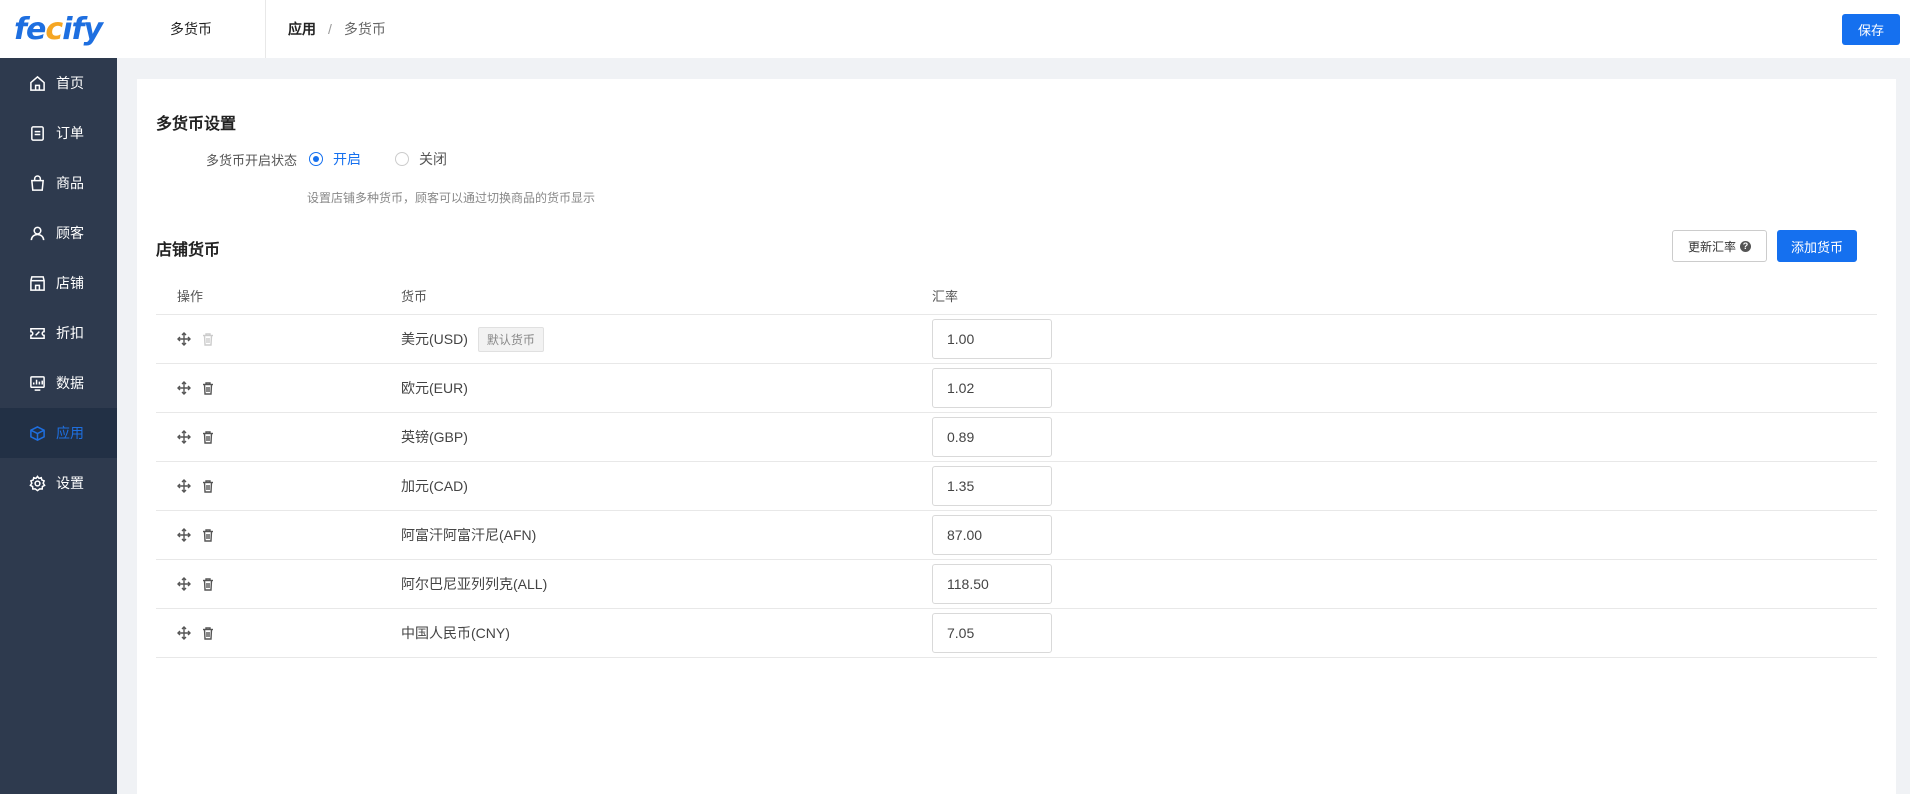 This screenshot has width=1910, height=794. I want to click on breadcrumb: 应用 / 多货币, so click(326, 29).